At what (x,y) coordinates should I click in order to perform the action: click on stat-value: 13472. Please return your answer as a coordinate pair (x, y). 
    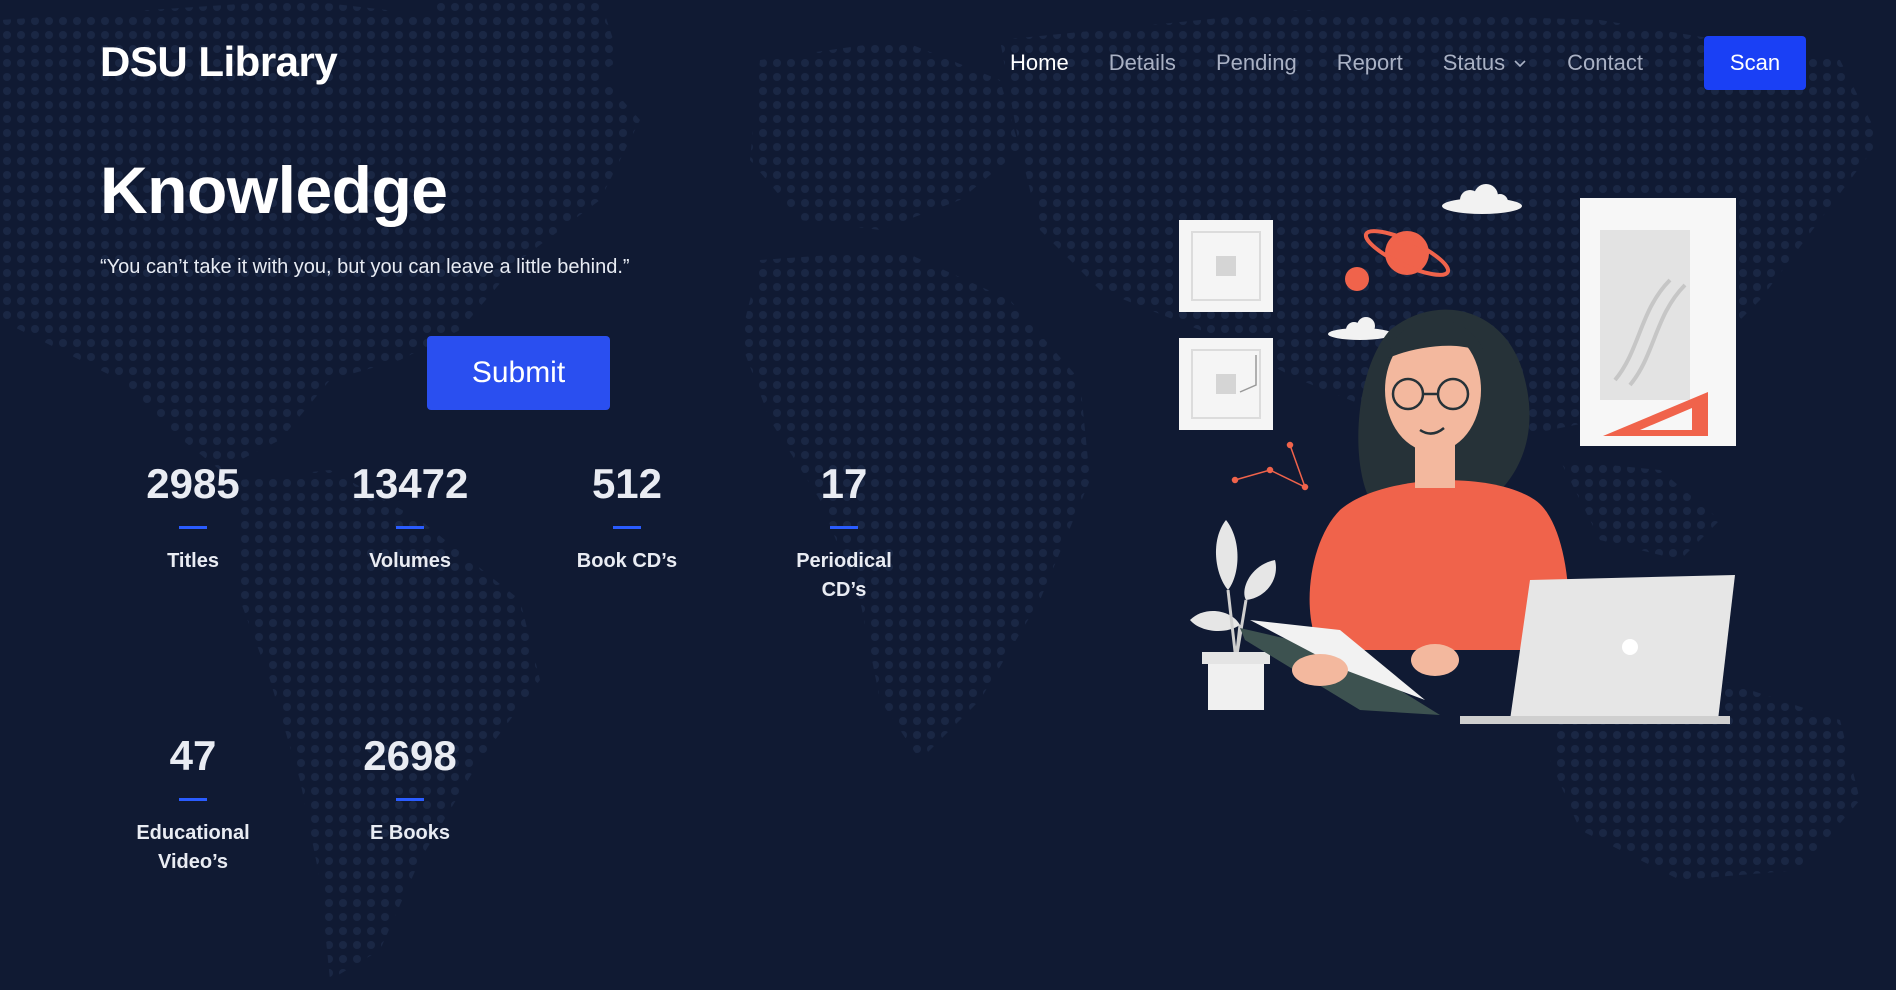
    Looking at the image, I should click on (410, 483).